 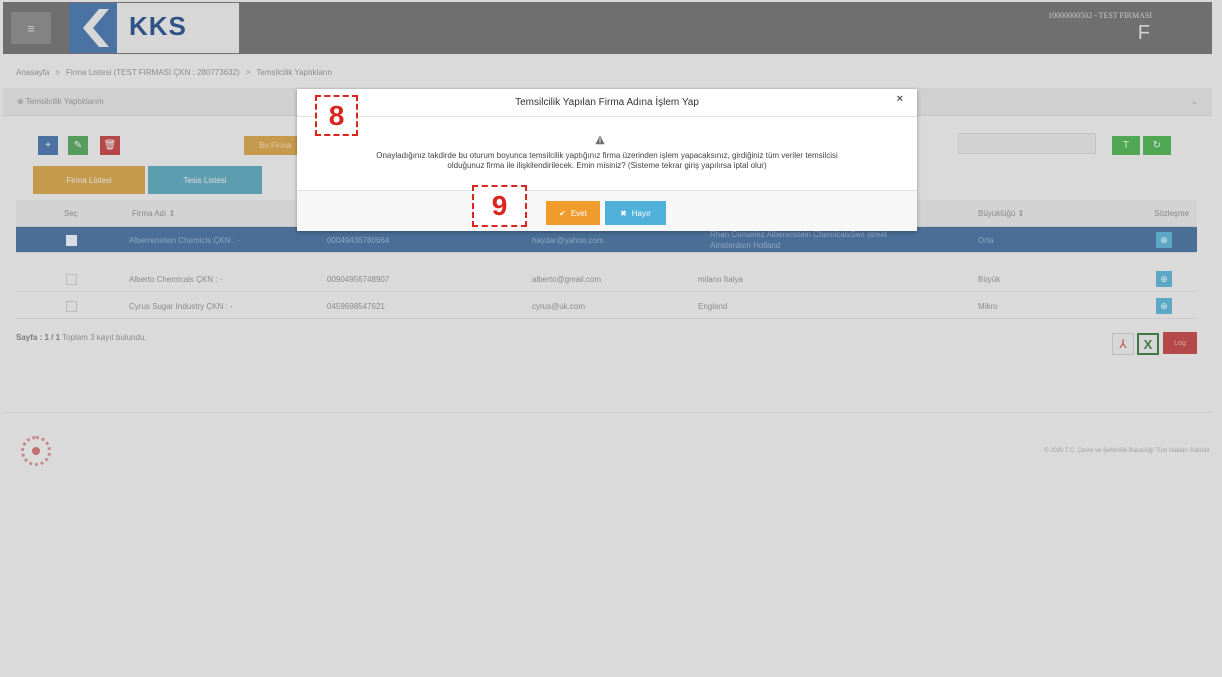 What do you see at coordinates (1157, 145) in the screenshot?
I see `refresh-button: ↻` at bounding box center [1157, 145].